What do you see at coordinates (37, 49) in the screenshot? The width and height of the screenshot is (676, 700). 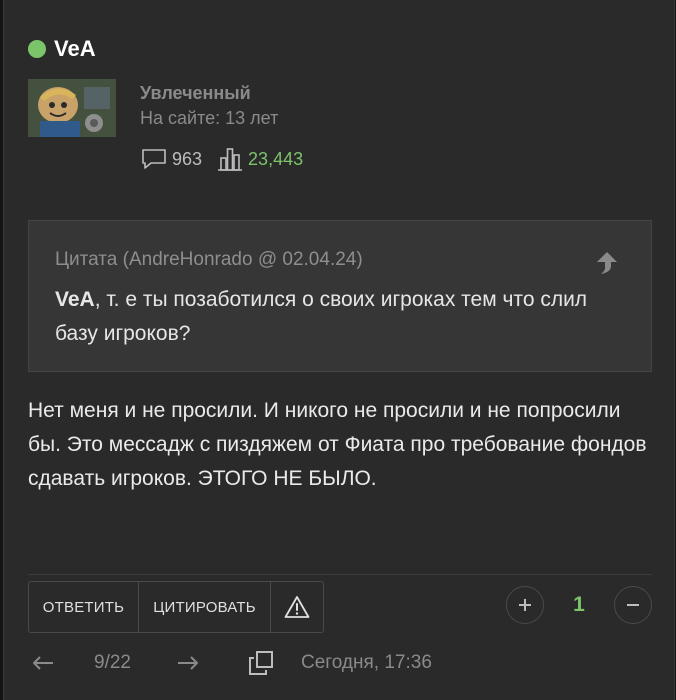 I see `online-status-dot` at bounding box center [37, 49].